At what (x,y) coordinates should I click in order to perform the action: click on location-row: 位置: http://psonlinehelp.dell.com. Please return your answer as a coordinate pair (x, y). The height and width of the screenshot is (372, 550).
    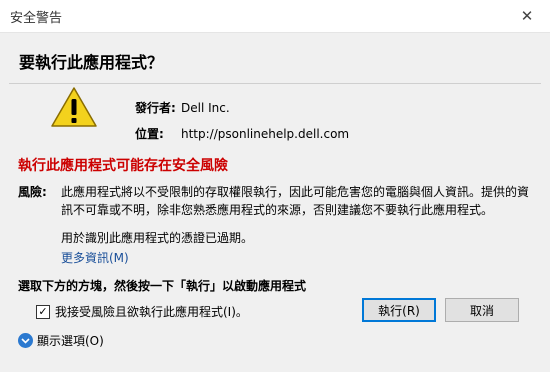
    Looking at the image, I should click on (242, 133).